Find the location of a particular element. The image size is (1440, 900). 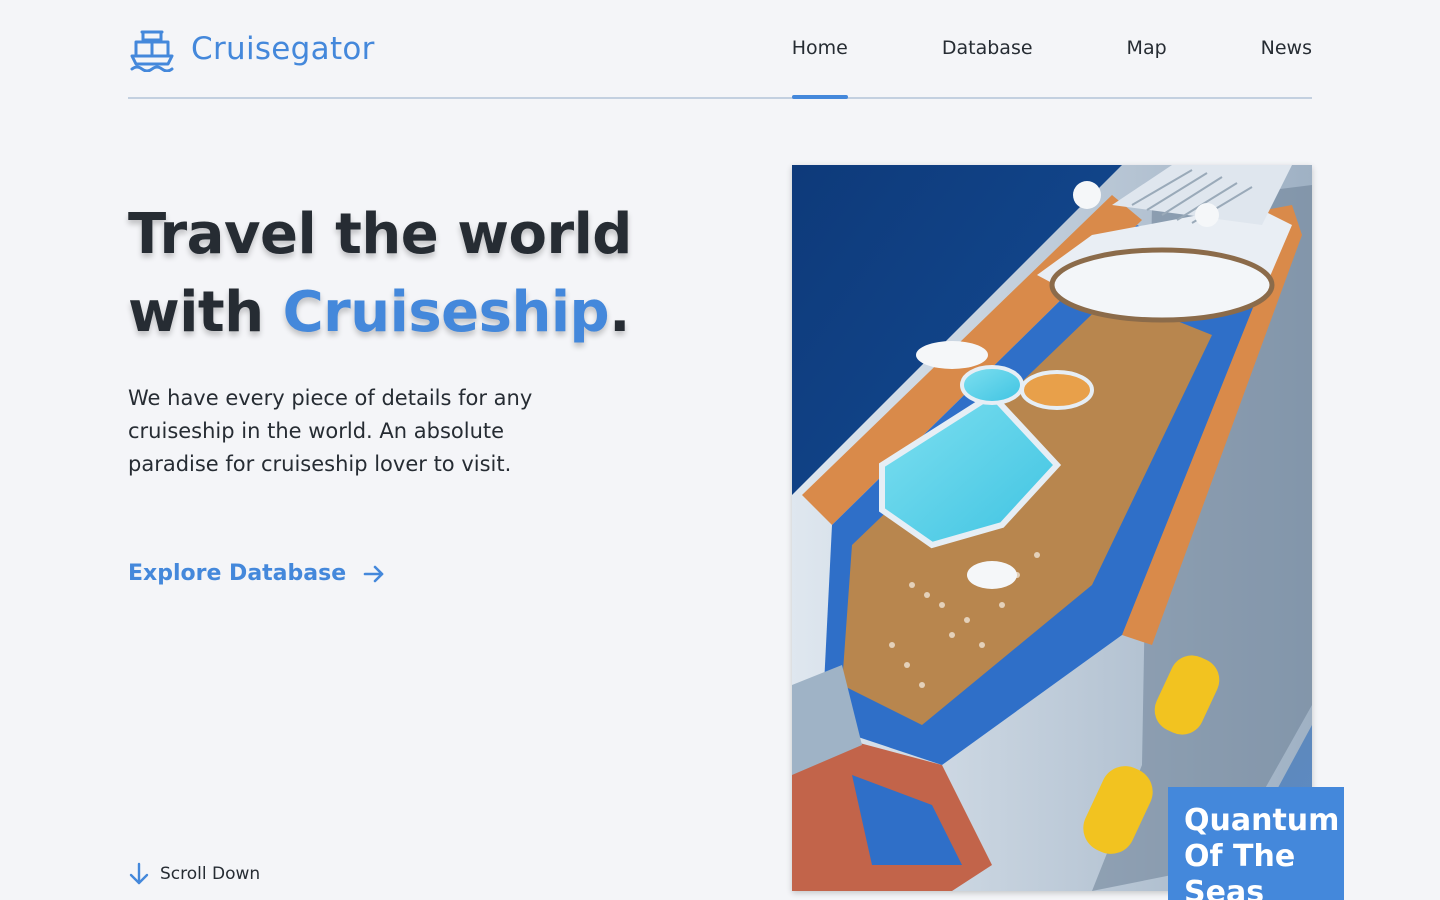

hero-title-suffix: . is located at coordinates (619, 312).